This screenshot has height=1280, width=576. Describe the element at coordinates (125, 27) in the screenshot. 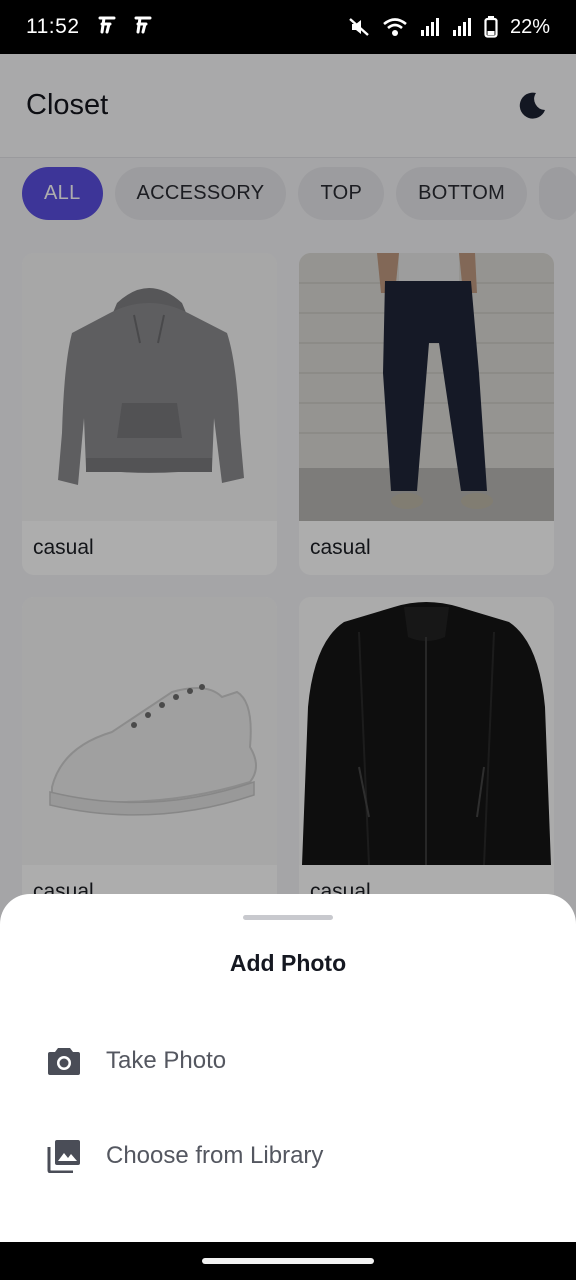

I see `status-notifications` at that location.